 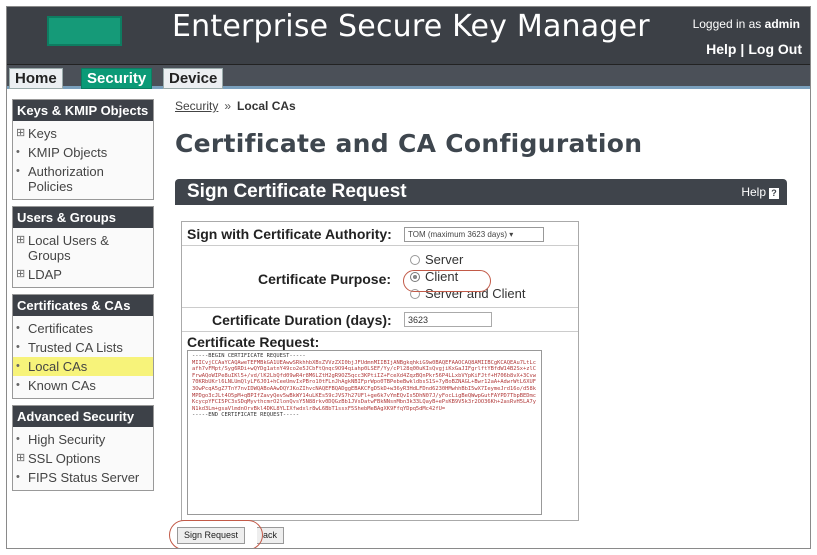 I want to click on sidebar-item-label: High Security, so click(x=67, y=439).